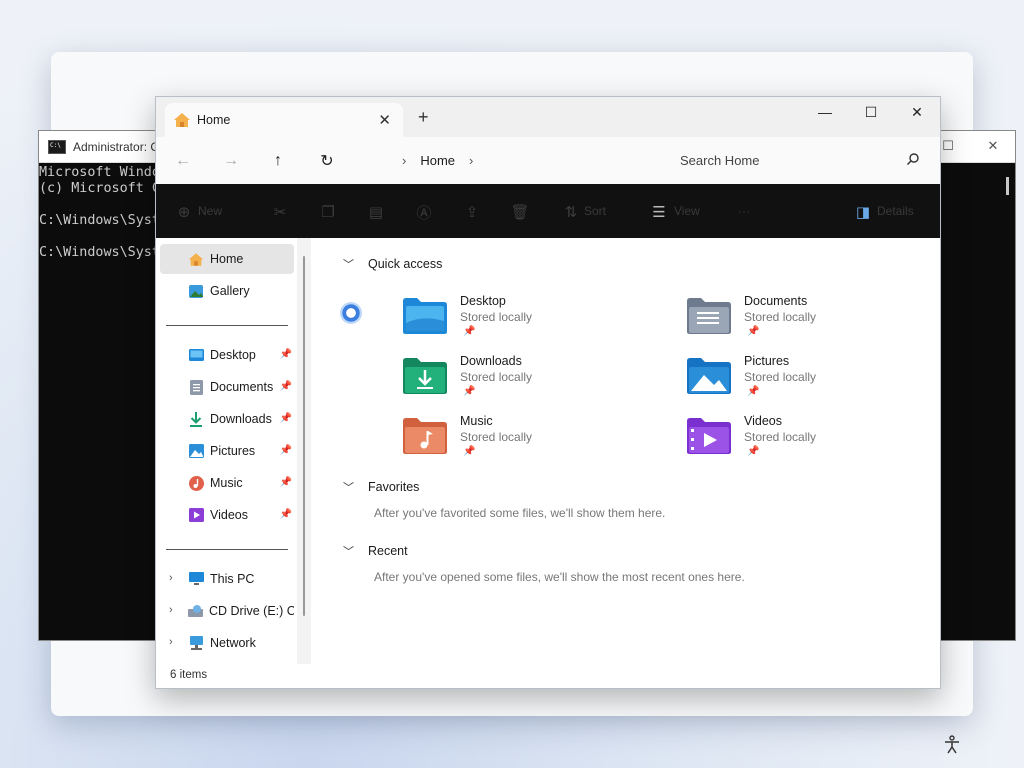 The width and height of the screenshot is (1024, 768). What do you see at coordinates (505, 160) in the screenshot?
I see `address-bar: › Home ›` at bounding box center [505, 160].